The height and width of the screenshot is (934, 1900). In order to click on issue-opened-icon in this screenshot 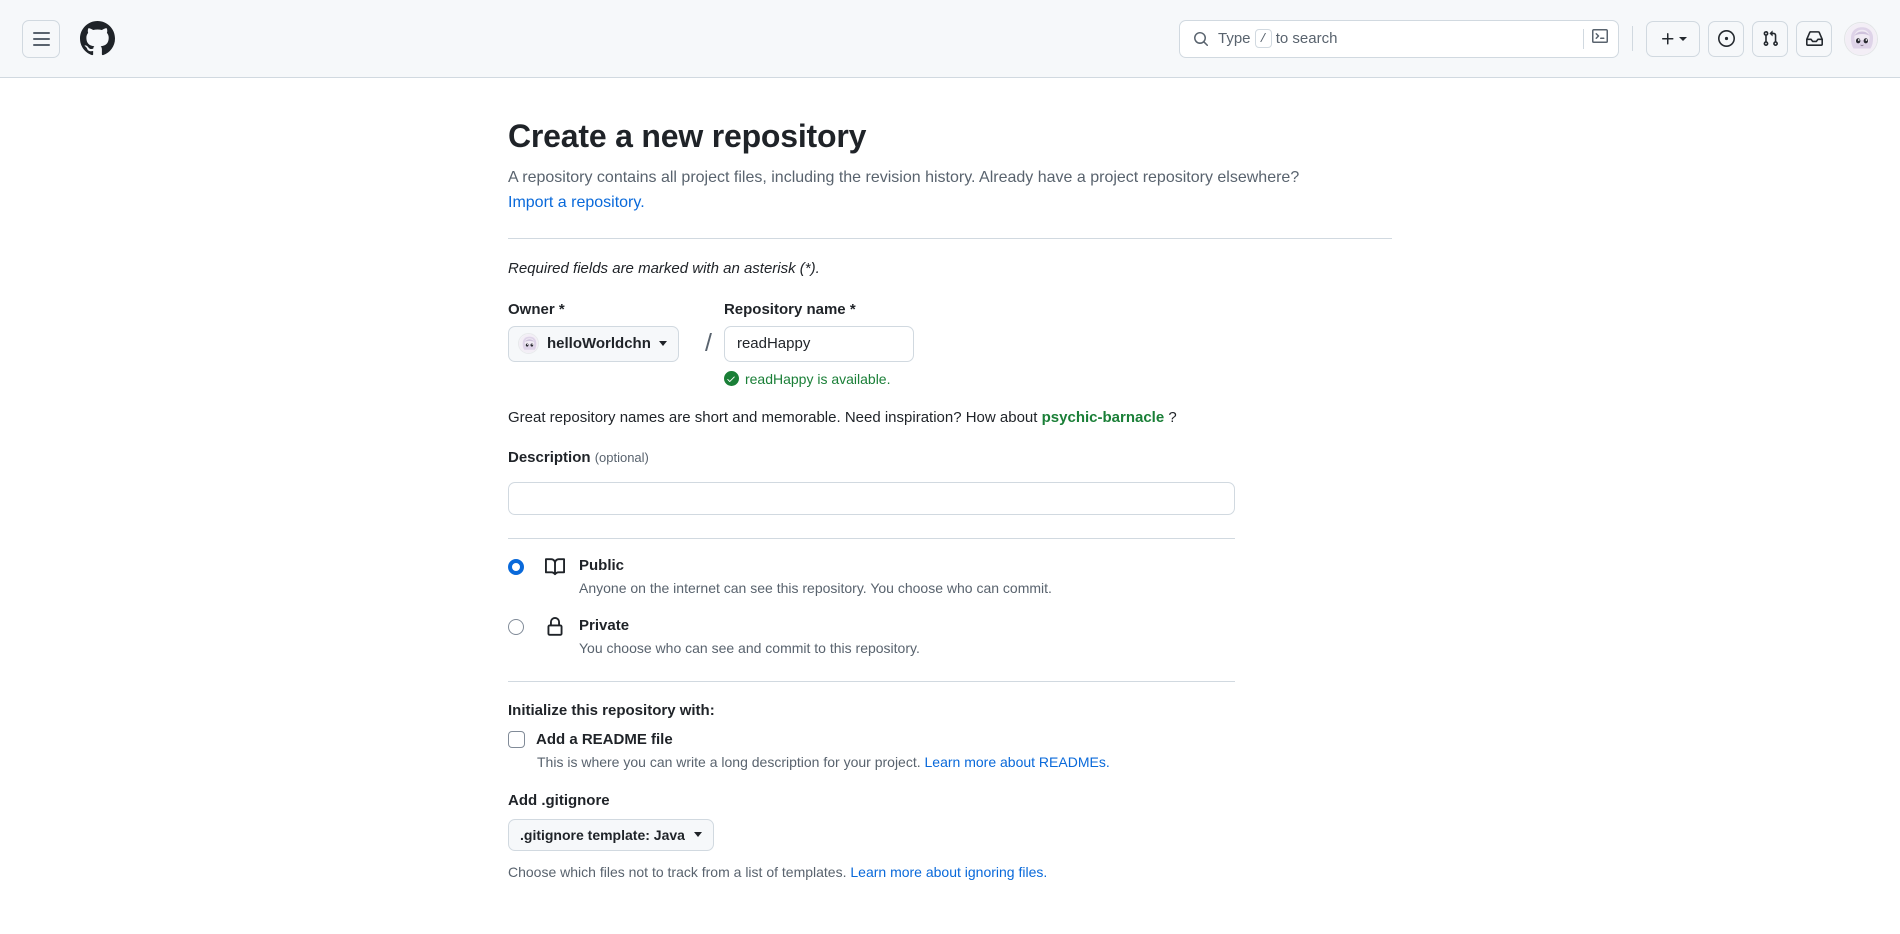, I will do `click(1726, 38)`.